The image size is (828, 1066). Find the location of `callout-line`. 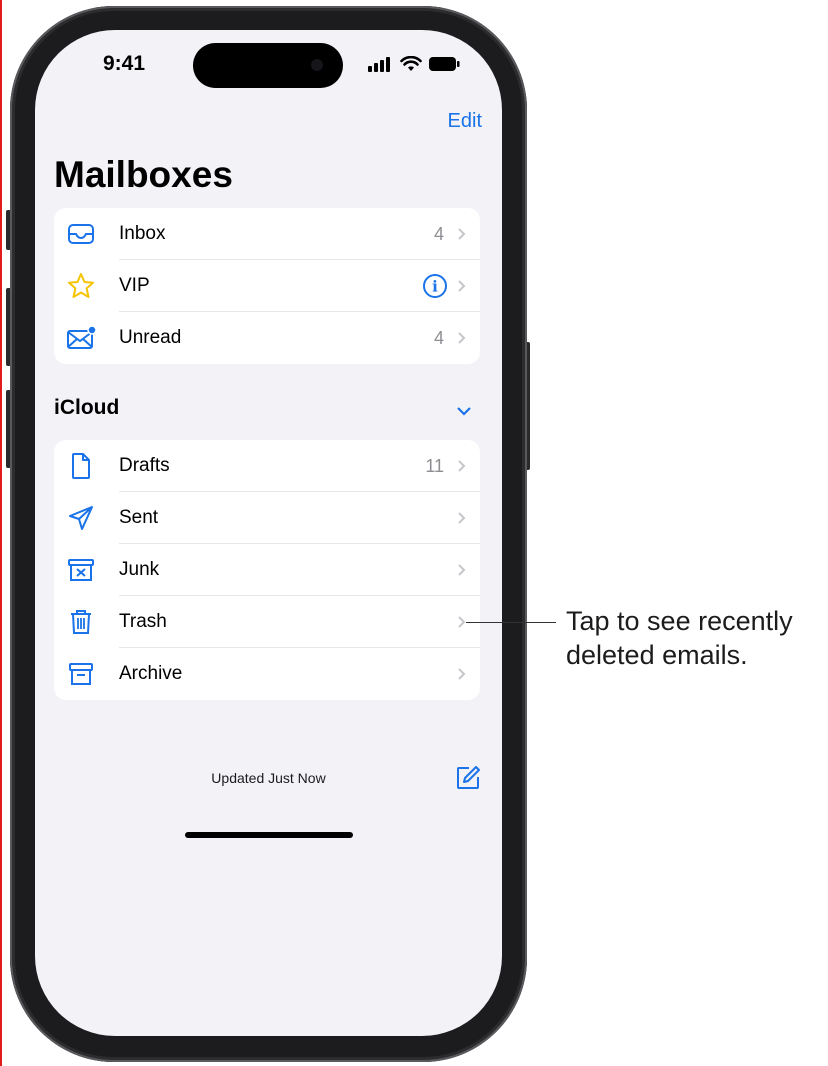

callout-line is located at coordinates (511, 622).